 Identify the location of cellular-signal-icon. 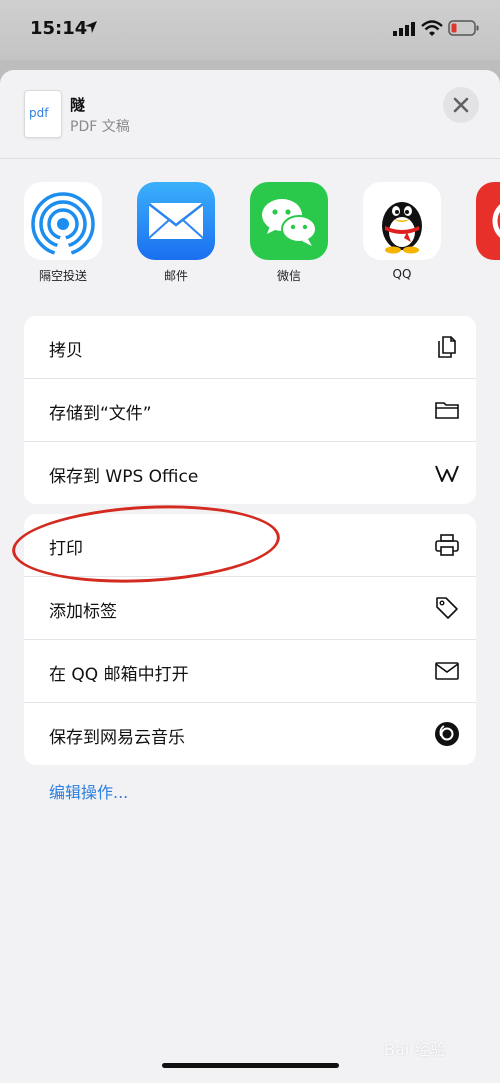
(404, 29).